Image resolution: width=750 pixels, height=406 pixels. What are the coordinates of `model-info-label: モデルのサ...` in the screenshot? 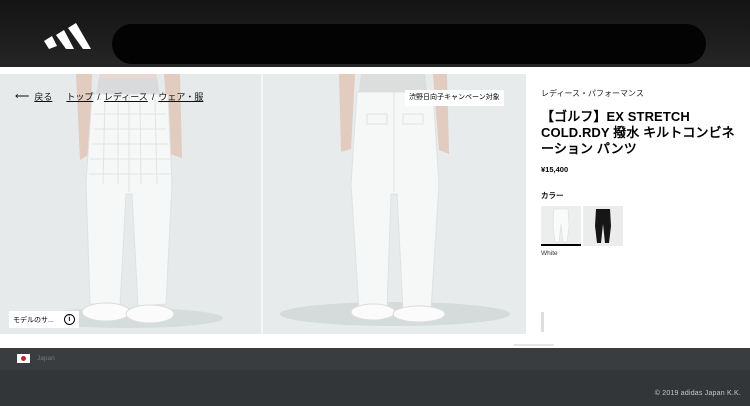 It's located at (33, 320).